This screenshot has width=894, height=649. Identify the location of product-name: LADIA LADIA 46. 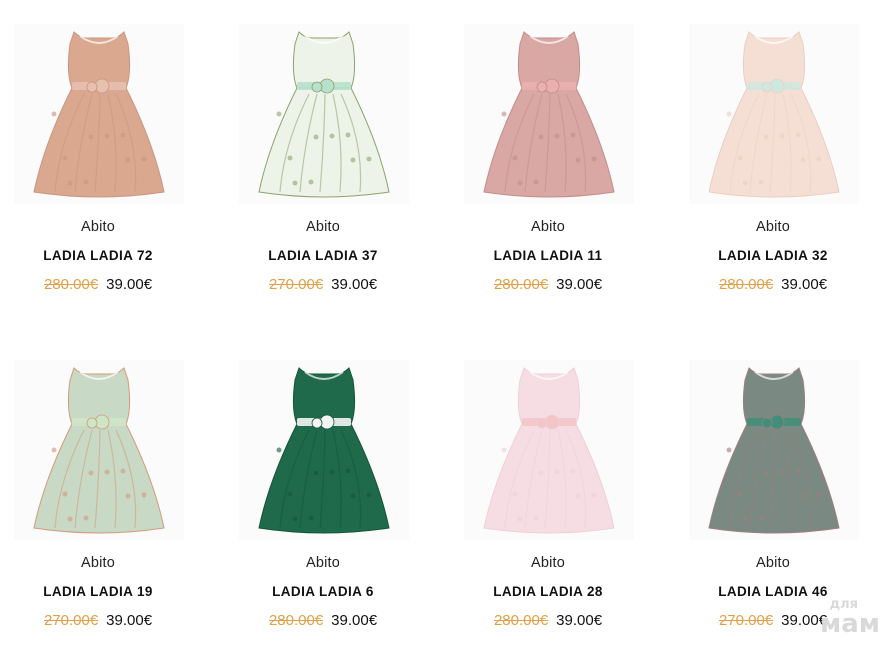
(773, 591).